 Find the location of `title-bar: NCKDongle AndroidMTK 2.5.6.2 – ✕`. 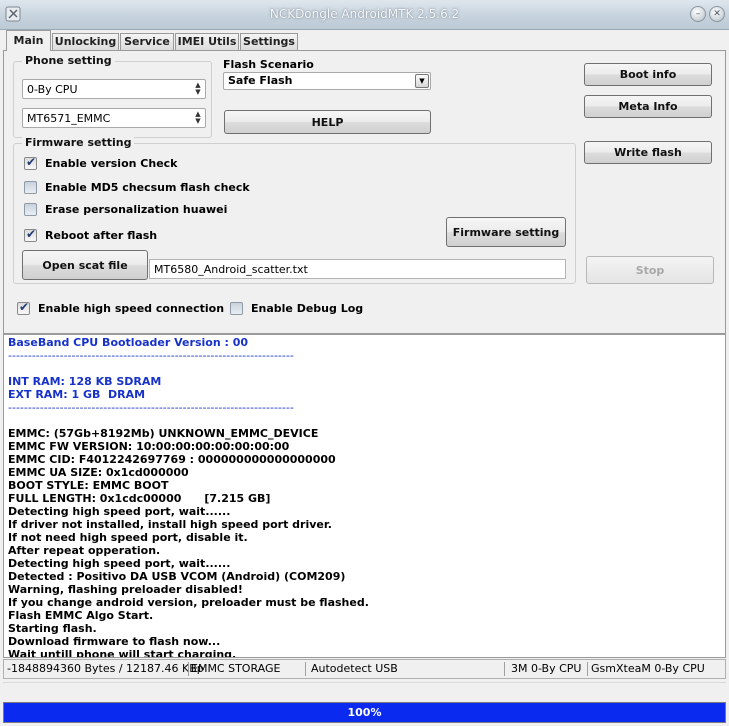

title-bar: NCKDongle AndroidMTK 2.5.6.2 – ✕ is located at coordinates (364, 15).